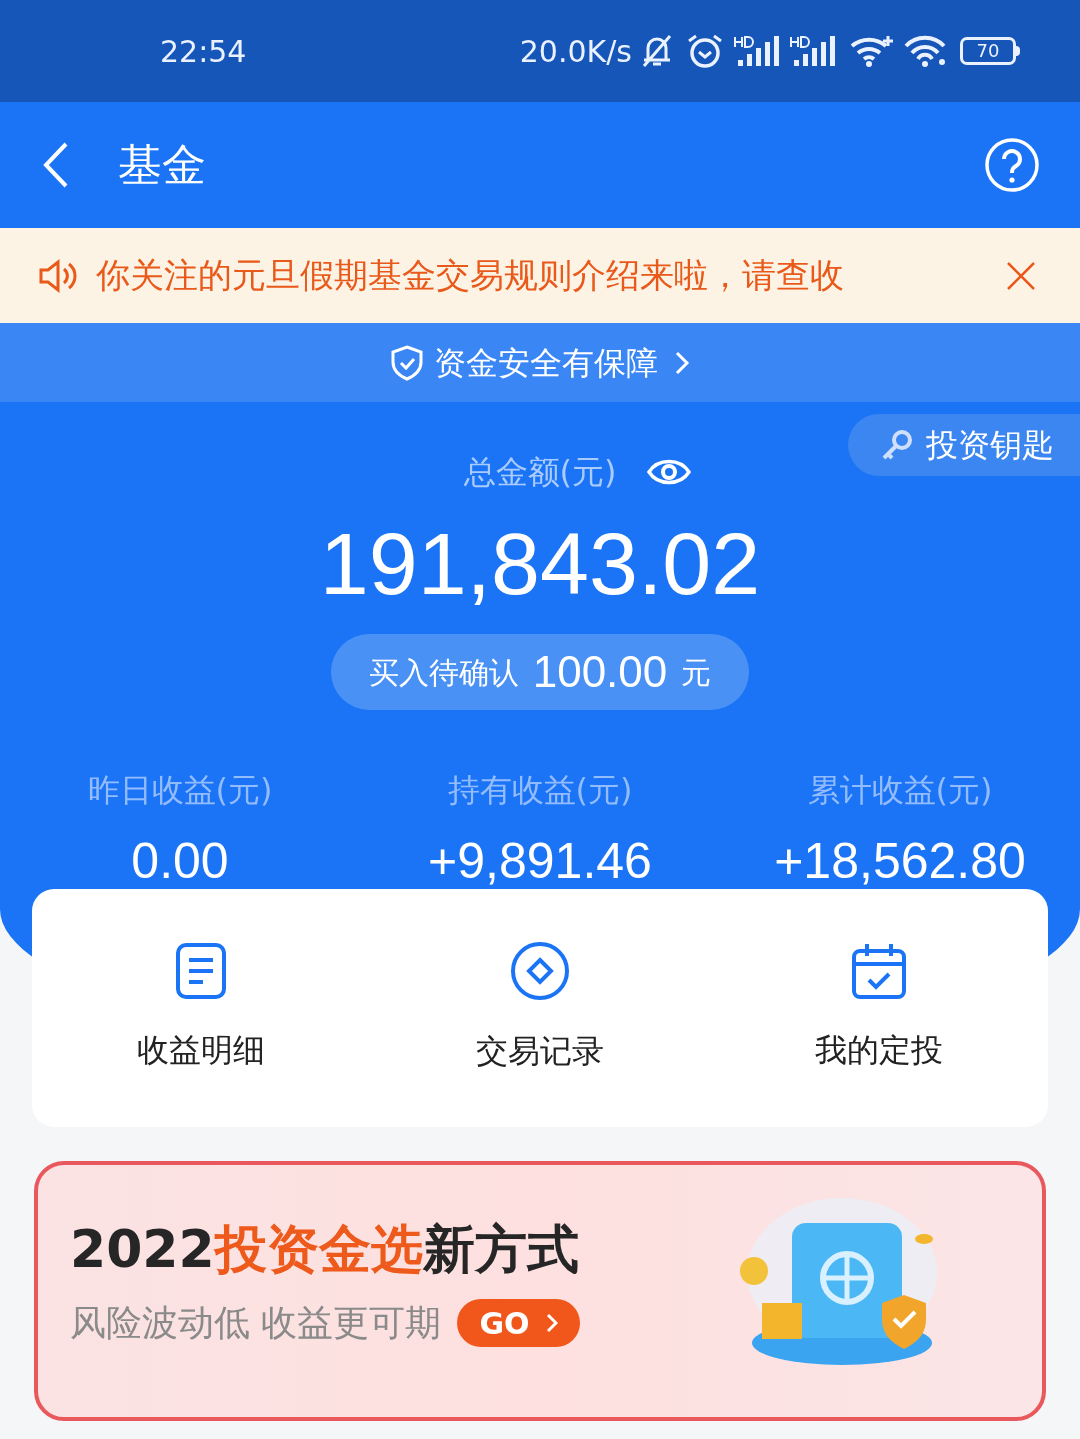 Image resolution: width=1080 pixels, height=1439 pixels. I want to click on key-icon, so click(897, 445).